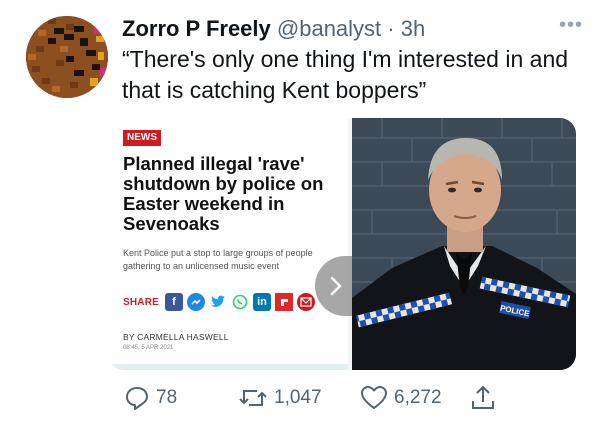 The image size is (600, 433). What do you see at coordinates (176, 337) in the screenshot?
I see `article-byline: BY CARMELLA HASWELL` at bounding box center [176, 337].